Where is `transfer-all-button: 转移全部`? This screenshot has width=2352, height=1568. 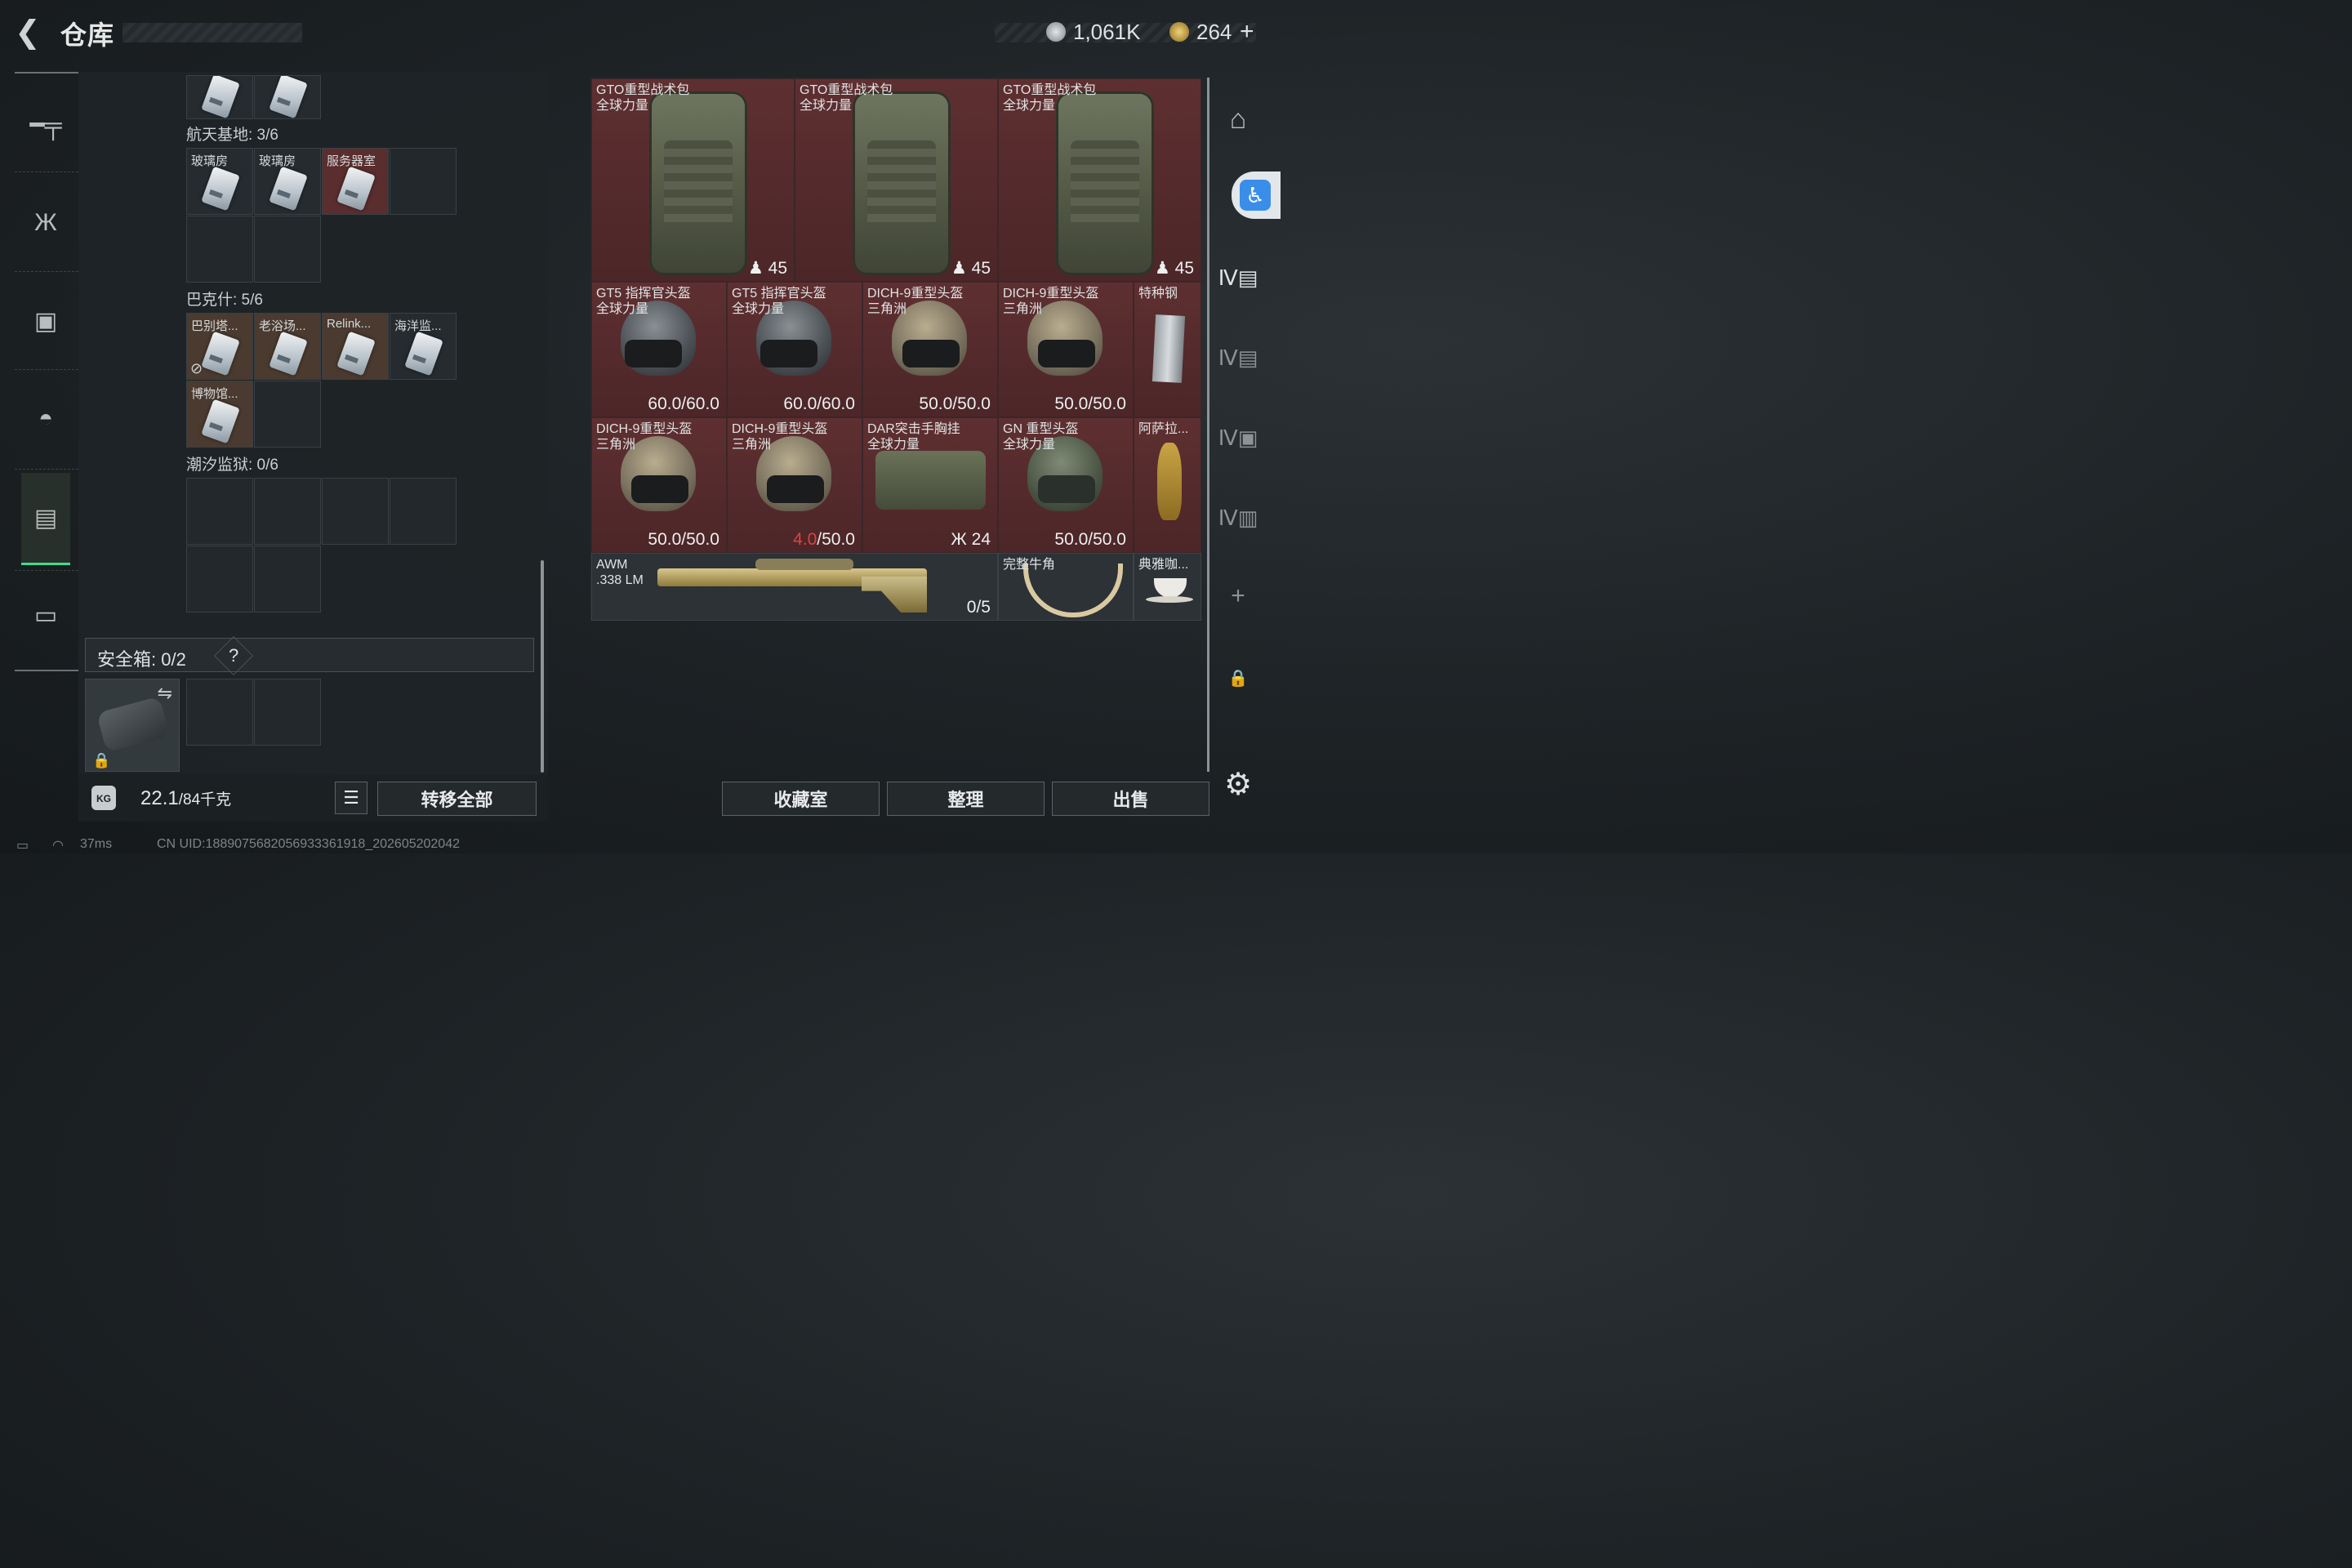
transfer-all-button: 转移全部 is located at coordinates (457, 799).